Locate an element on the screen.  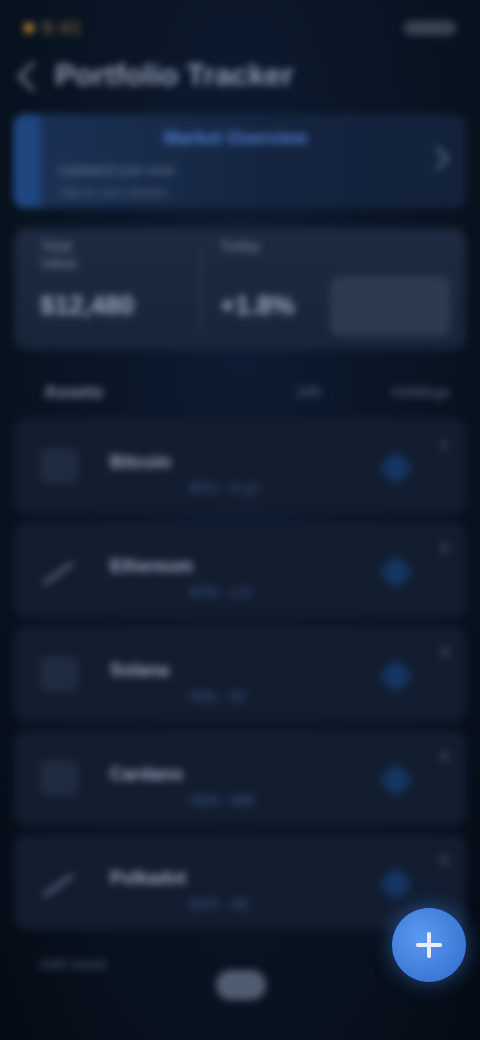
status-left: 9:41 is located at coordinates (53, 28).